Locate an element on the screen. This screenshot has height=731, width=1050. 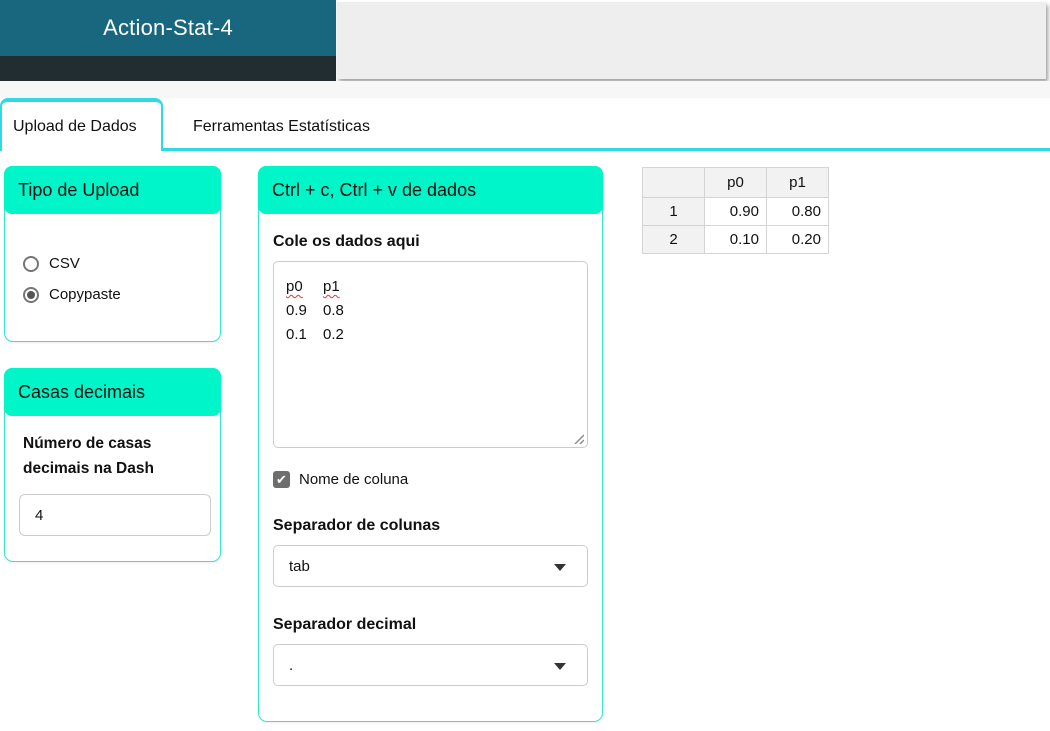
paste-textarea-label: Cole os dados aqui is located at coordinates (346, 241).